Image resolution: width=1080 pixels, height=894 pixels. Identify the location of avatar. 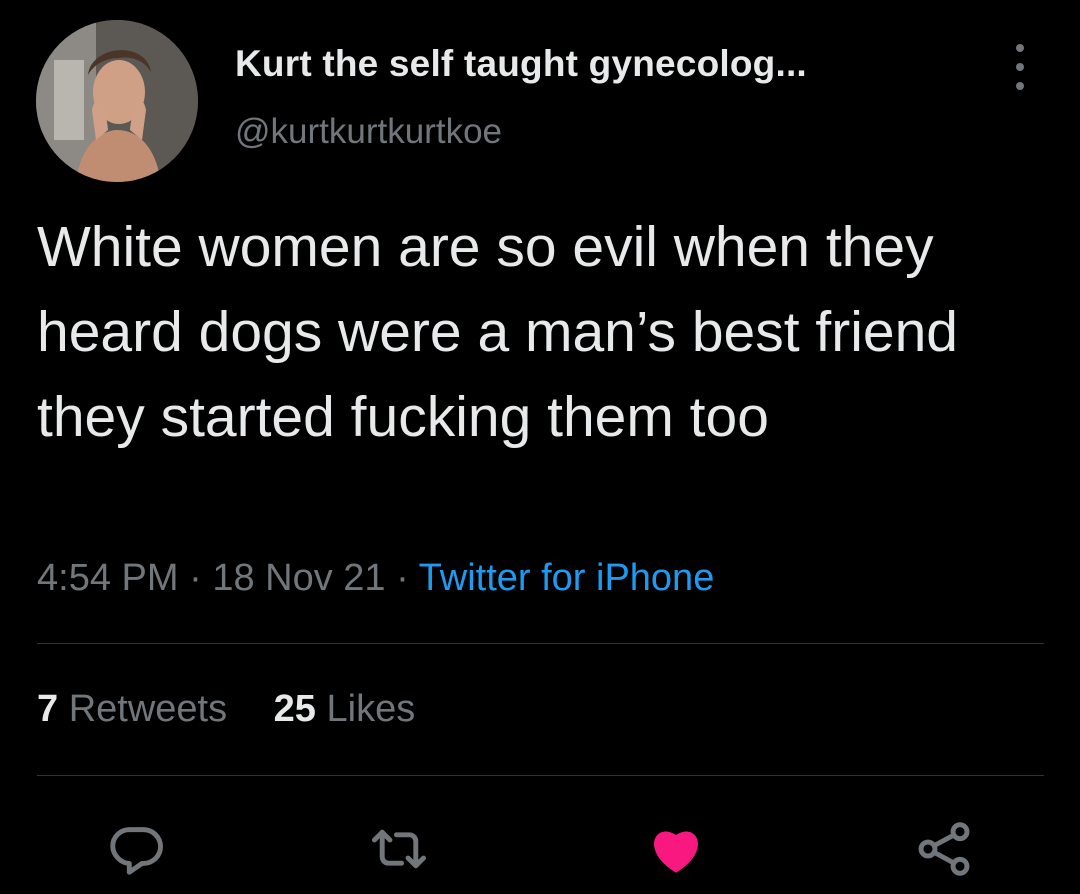
(117, 101).